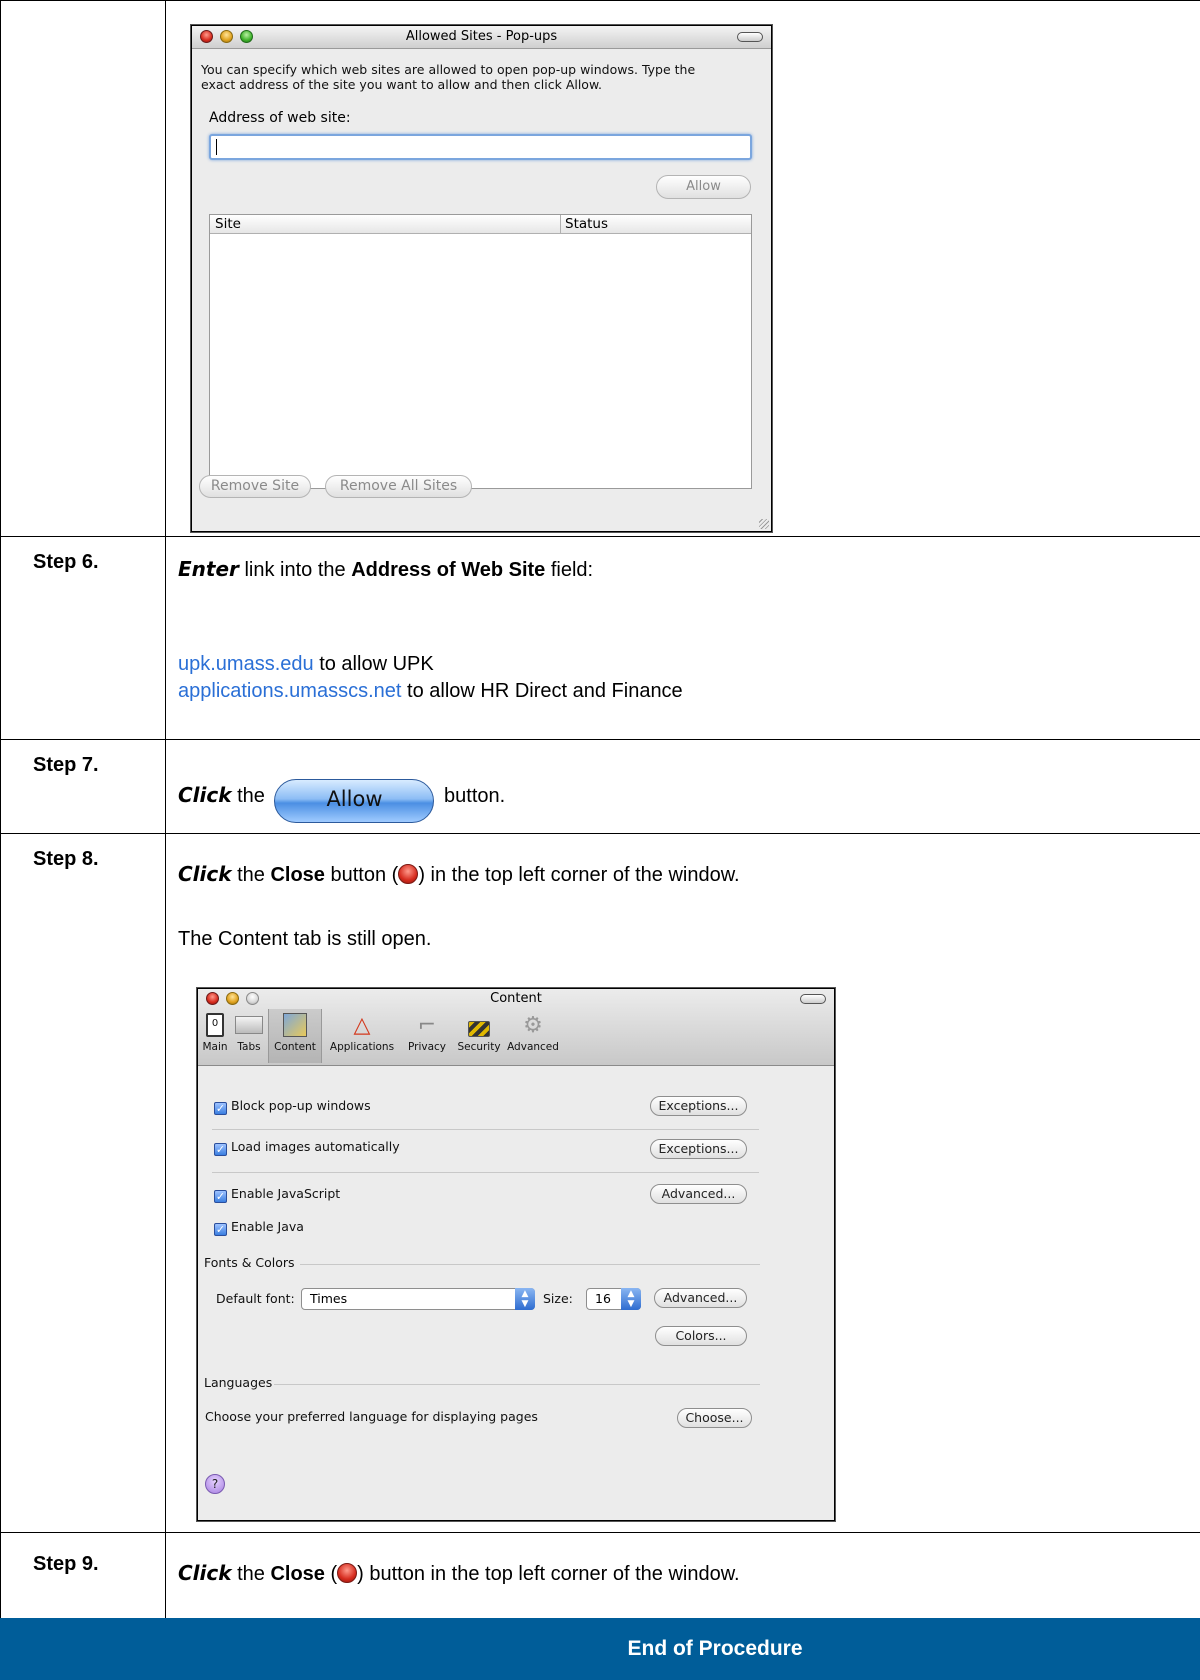 Image resolution: width=1200 pixels, height=1680 pixels. I want to click on toolbar-tabs: Tabs, so click(249, 1032).